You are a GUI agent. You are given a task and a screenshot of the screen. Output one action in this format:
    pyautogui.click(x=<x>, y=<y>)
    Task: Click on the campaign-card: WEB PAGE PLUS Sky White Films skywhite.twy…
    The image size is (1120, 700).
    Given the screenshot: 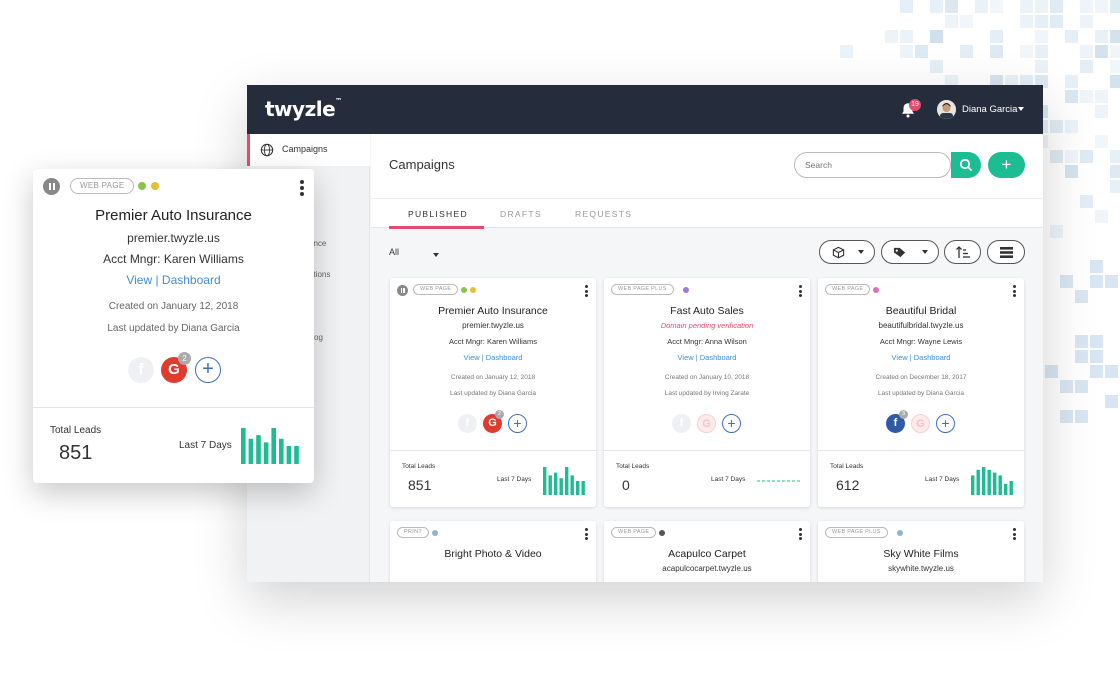 What is the action you would take?
    pyautogui.click(x=921, y=551)
    